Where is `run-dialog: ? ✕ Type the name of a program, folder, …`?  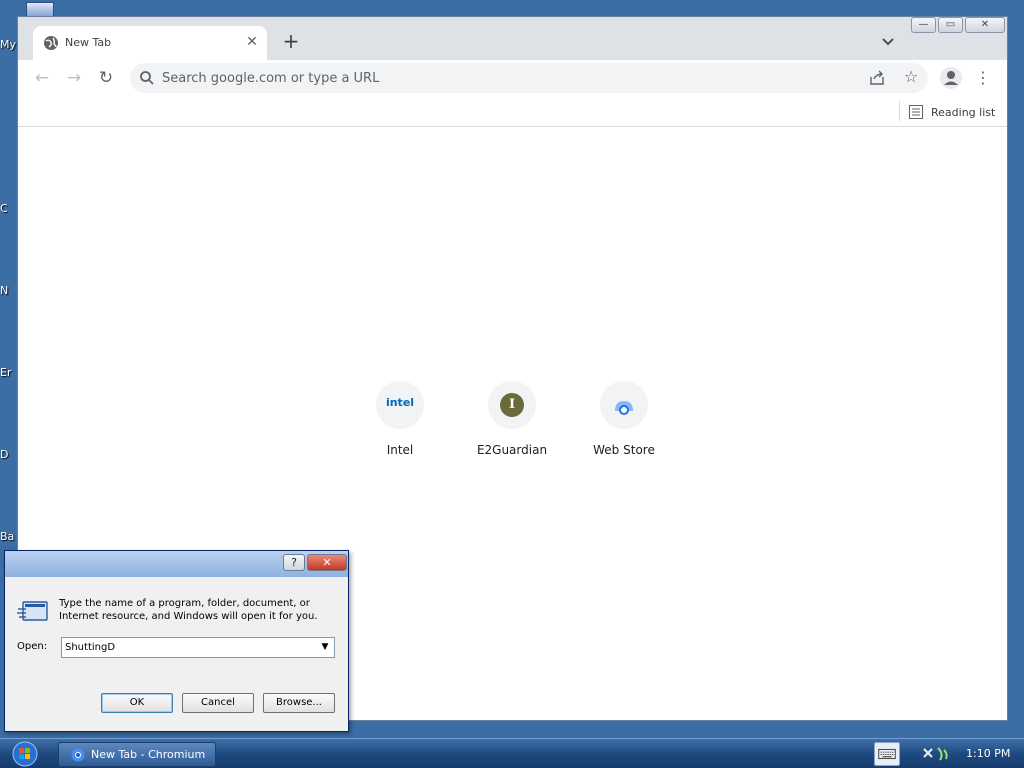 run-dialog: ? ✕ Type the name of a program, folder, … is located at coordinates (176, 641).